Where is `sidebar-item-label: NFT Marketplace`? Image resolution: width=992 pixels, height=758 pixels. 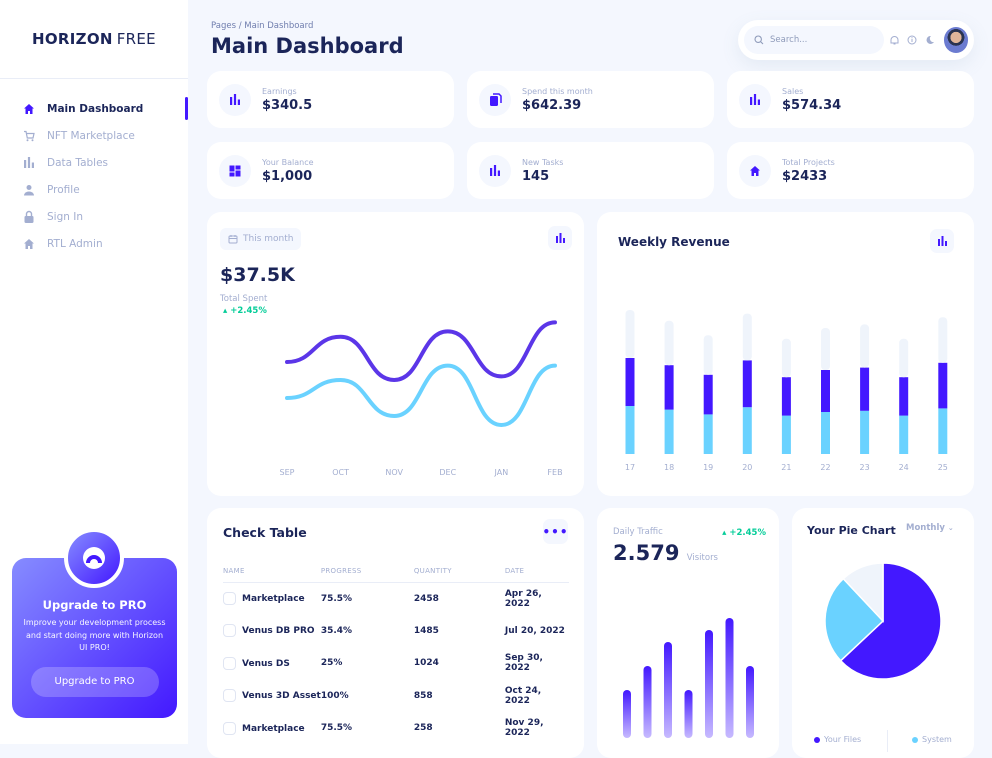
sidebar-item-label: NFT Marketplace is located at coordinates (91, 135).